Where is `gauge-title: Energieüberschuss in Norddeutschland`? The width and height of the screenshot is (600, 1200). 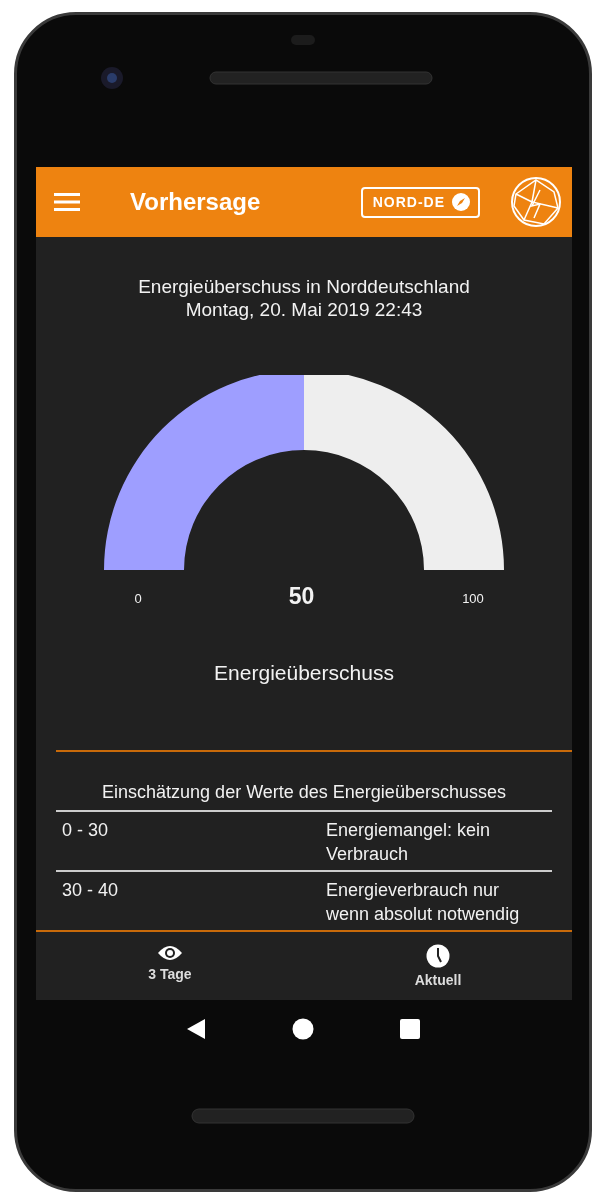 gauge-title: Energieüberschuss in Norddeutschland is located at coordinates (304, 286).